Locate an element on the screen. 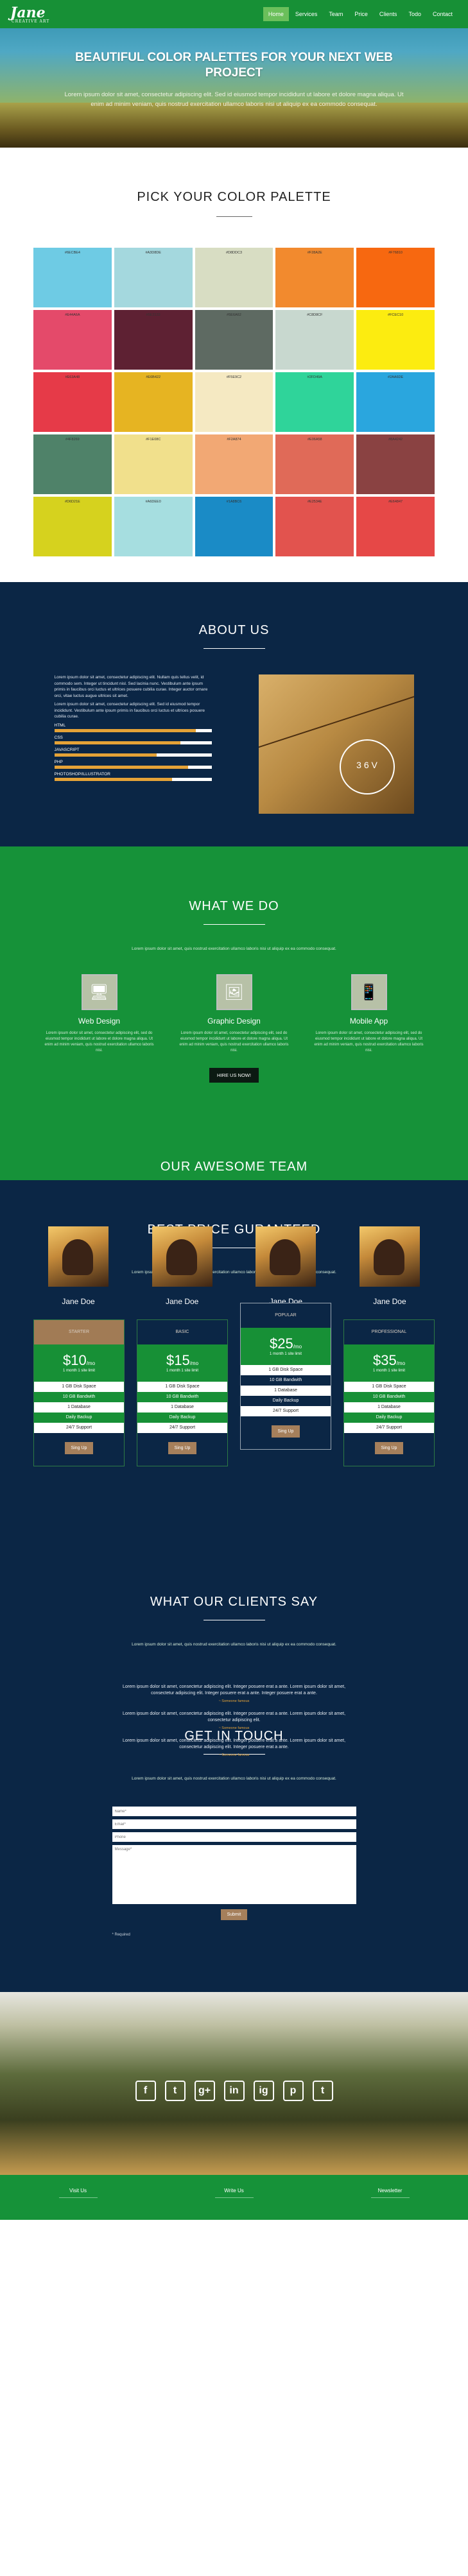 Image resolution: width=468 pixels, height=2576 pixels. nav-link-todo: Todo is located at coordinates (414, 14).